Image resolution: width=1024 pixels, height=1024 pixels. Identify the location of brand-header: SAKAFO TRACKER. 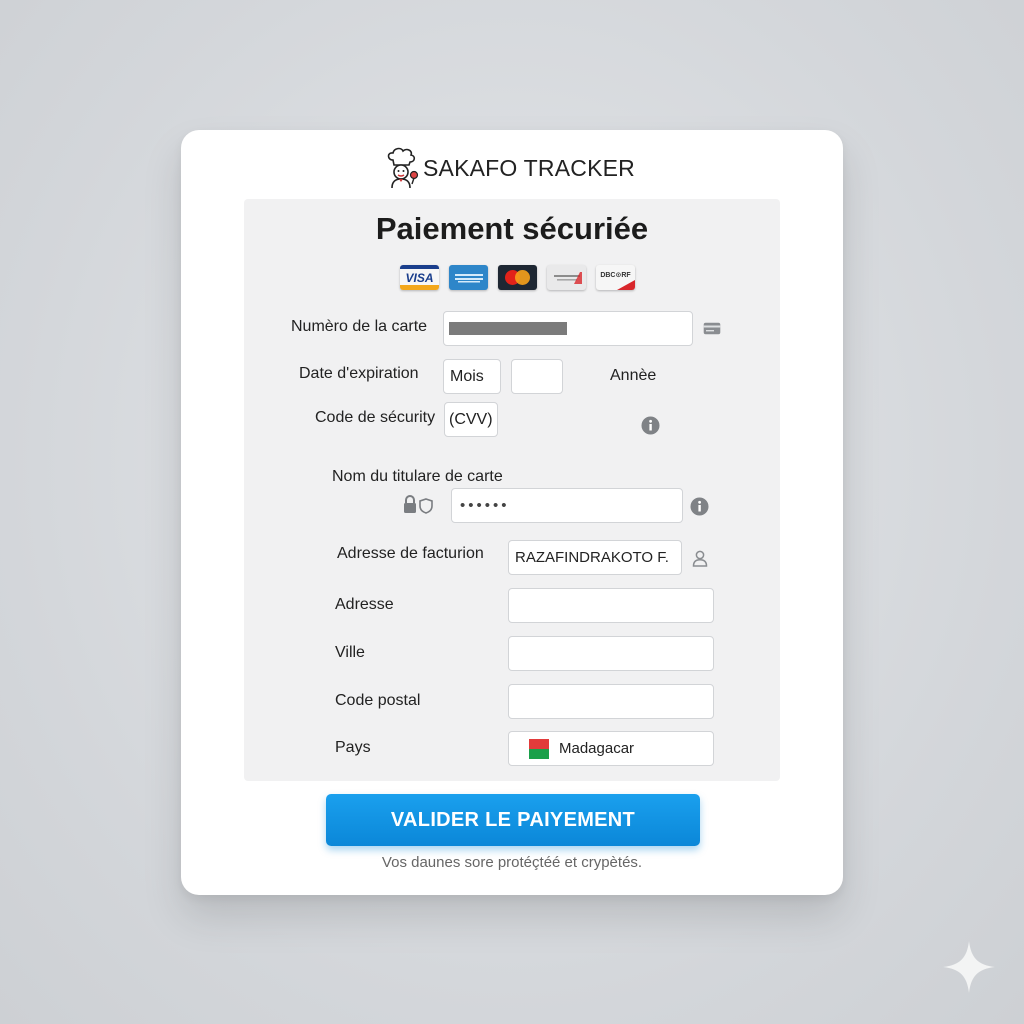
(508, 168).